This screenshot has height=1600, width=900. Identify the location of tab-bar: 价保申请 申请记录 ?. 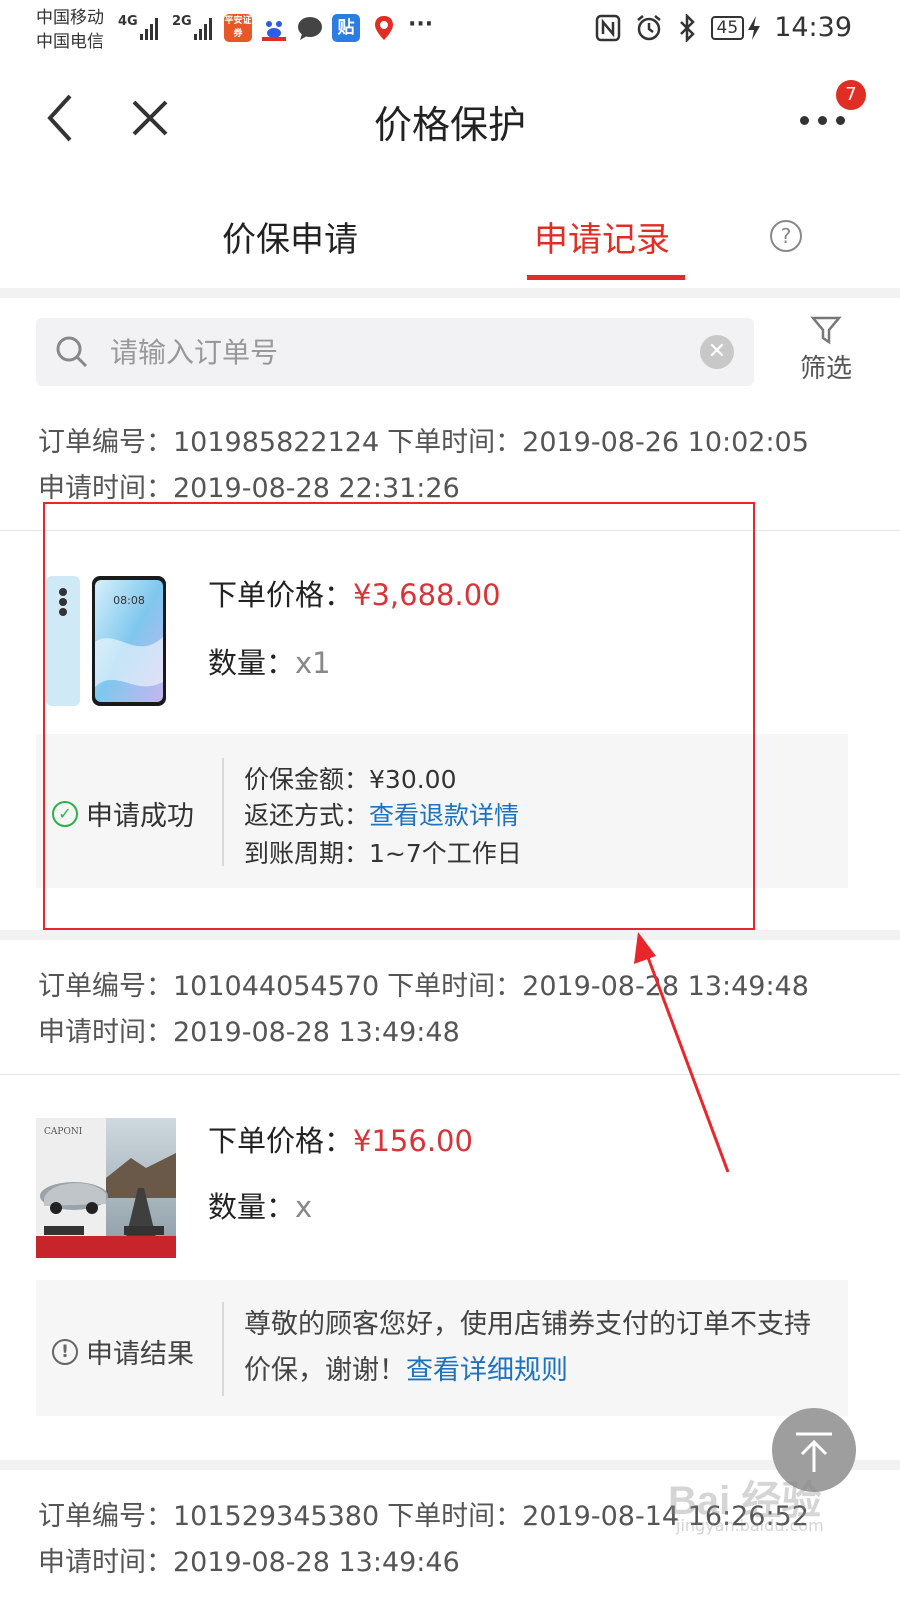
(450, 229).